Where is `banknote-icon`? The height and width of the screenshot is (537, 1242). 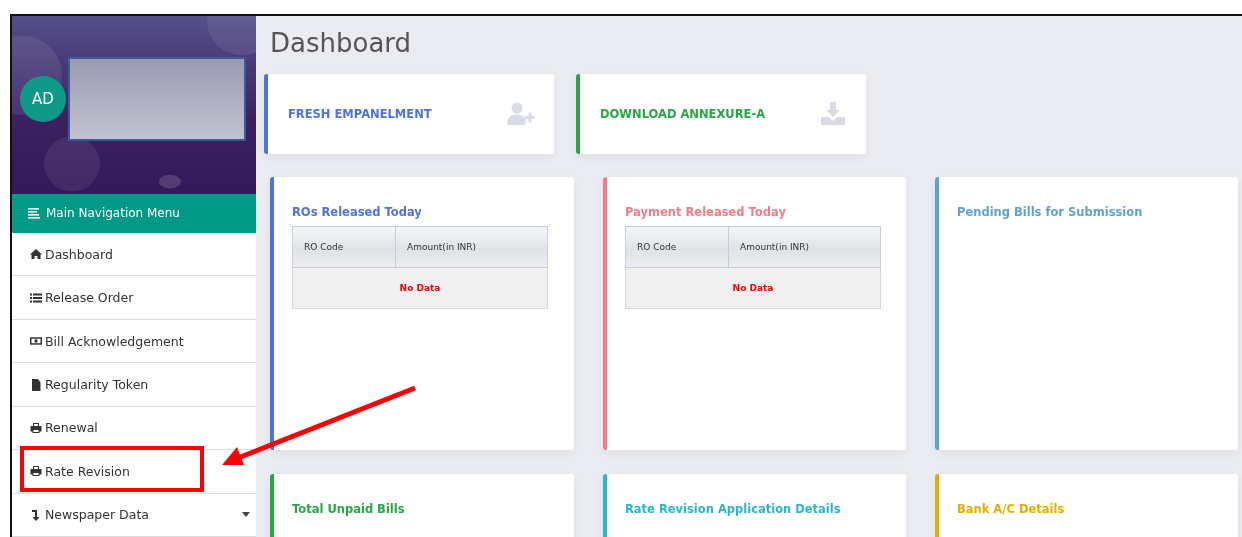 banknote-icon is located at coordinates (36, 341).